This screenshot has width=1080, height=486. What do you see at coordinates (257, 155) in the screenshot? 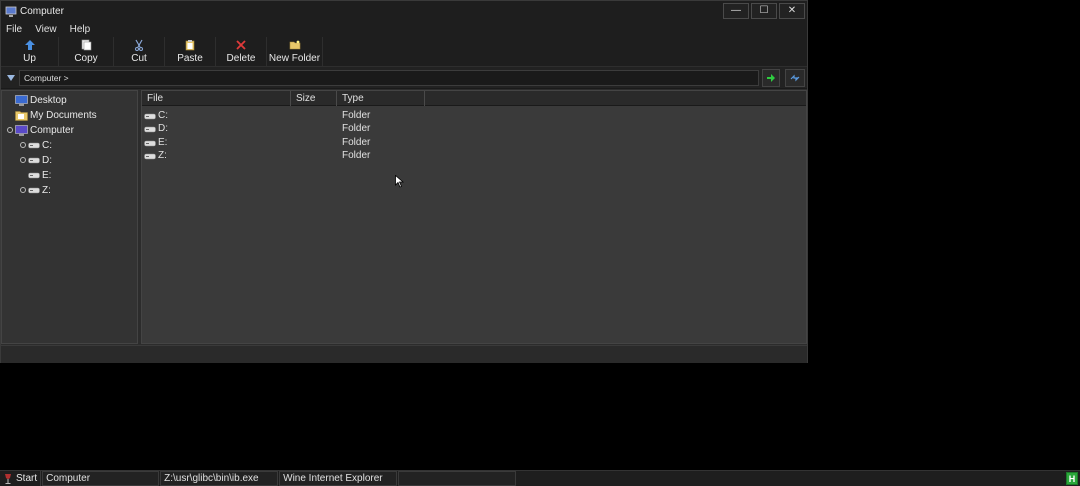
I see `list-item: Z: Folder` at bounding box center [257, 155].